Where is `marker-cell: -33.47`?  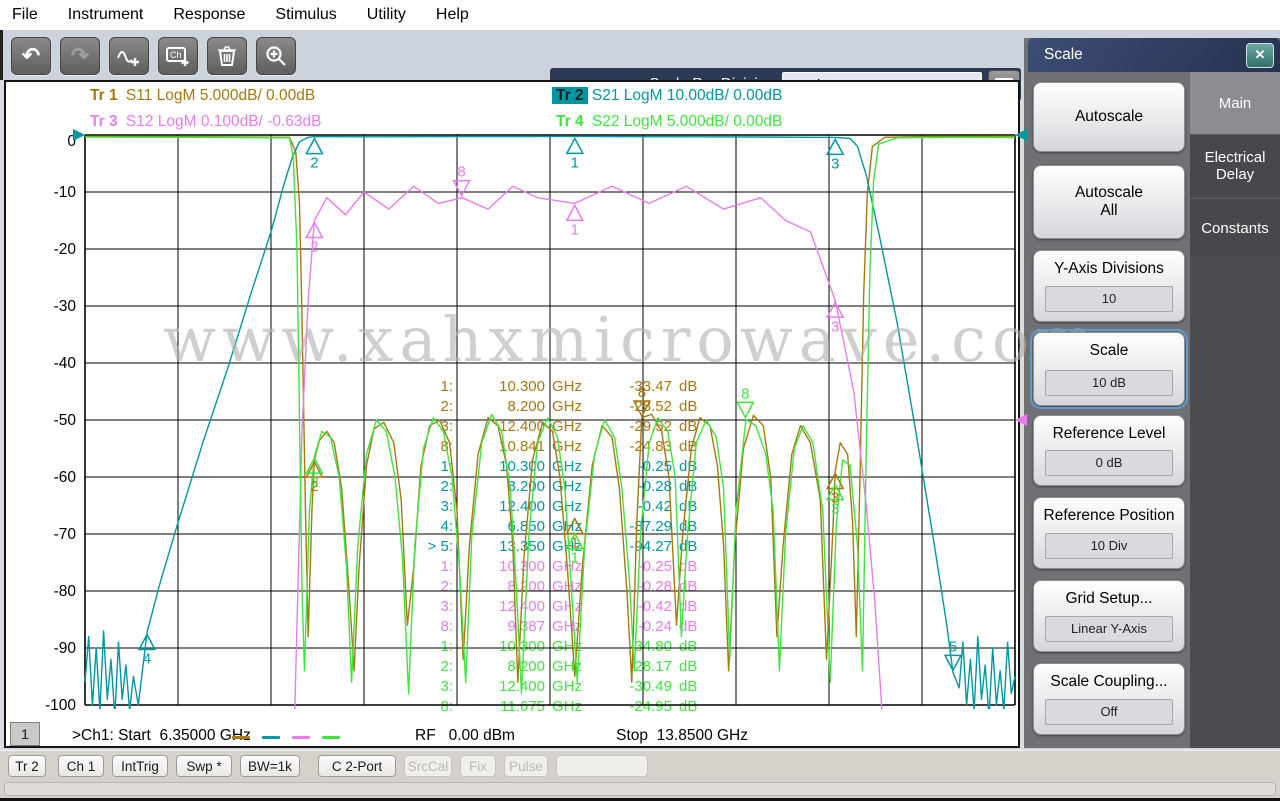 marker-cell: -33.47 is located at coordinates (650, 386).